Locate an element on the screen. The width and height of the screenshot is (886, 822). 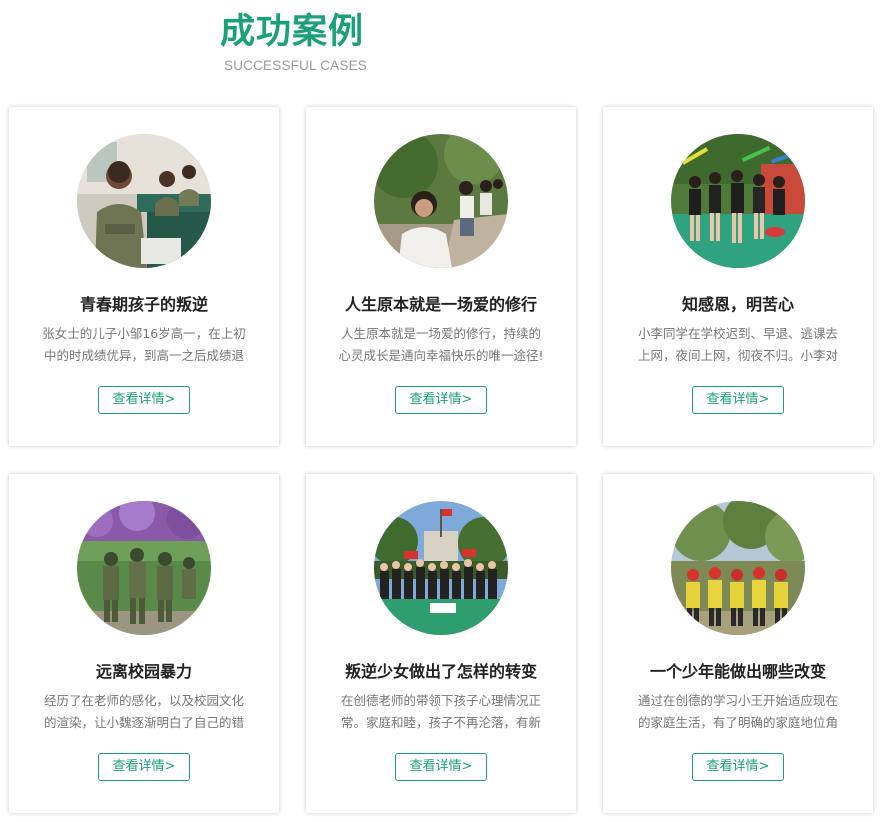
case-description: 小李同学在学校迟到、早退、逃课去上网，夜间上网，彻夜不归。小李对网 is located at coordinates (737, 344).